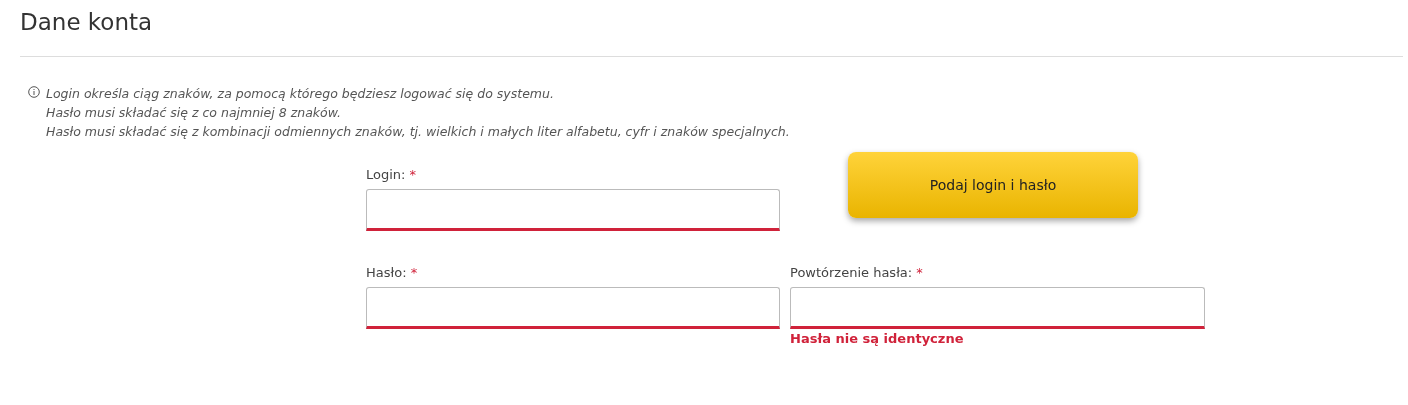 The width and height of the screenshot is (1408, 405). What do you see at coordinates (87, 22) in the screenshot?
I see `section-title: Dane konta` at bounding box center [87, 22].